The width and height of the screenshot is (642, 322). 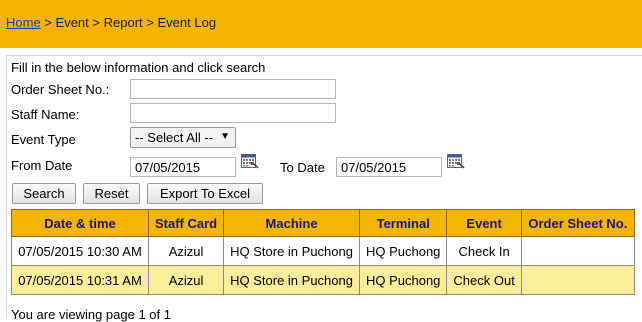 What do you see at coordinates (321, 24) in the screenshot?
I see `top-bar: Home > Event > Report > Event Log` at bounding box center [321, 24].